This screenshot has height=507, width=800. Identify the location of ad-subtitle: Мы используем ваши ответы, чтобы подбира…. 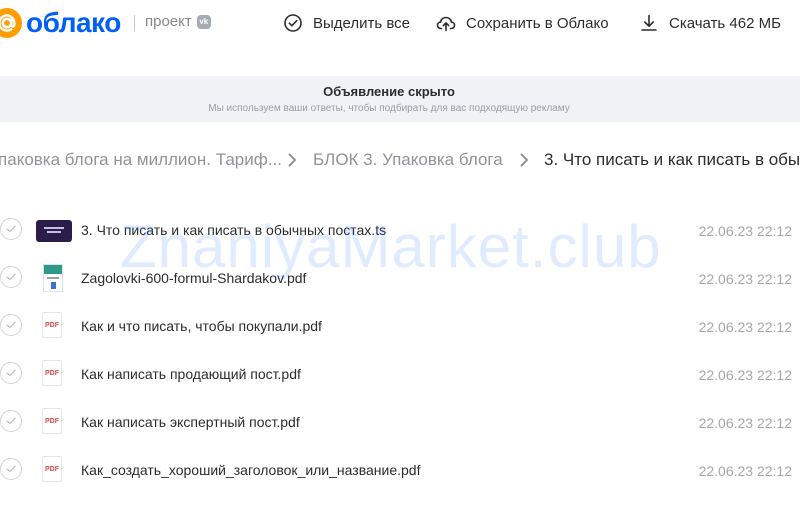
(389, 108).